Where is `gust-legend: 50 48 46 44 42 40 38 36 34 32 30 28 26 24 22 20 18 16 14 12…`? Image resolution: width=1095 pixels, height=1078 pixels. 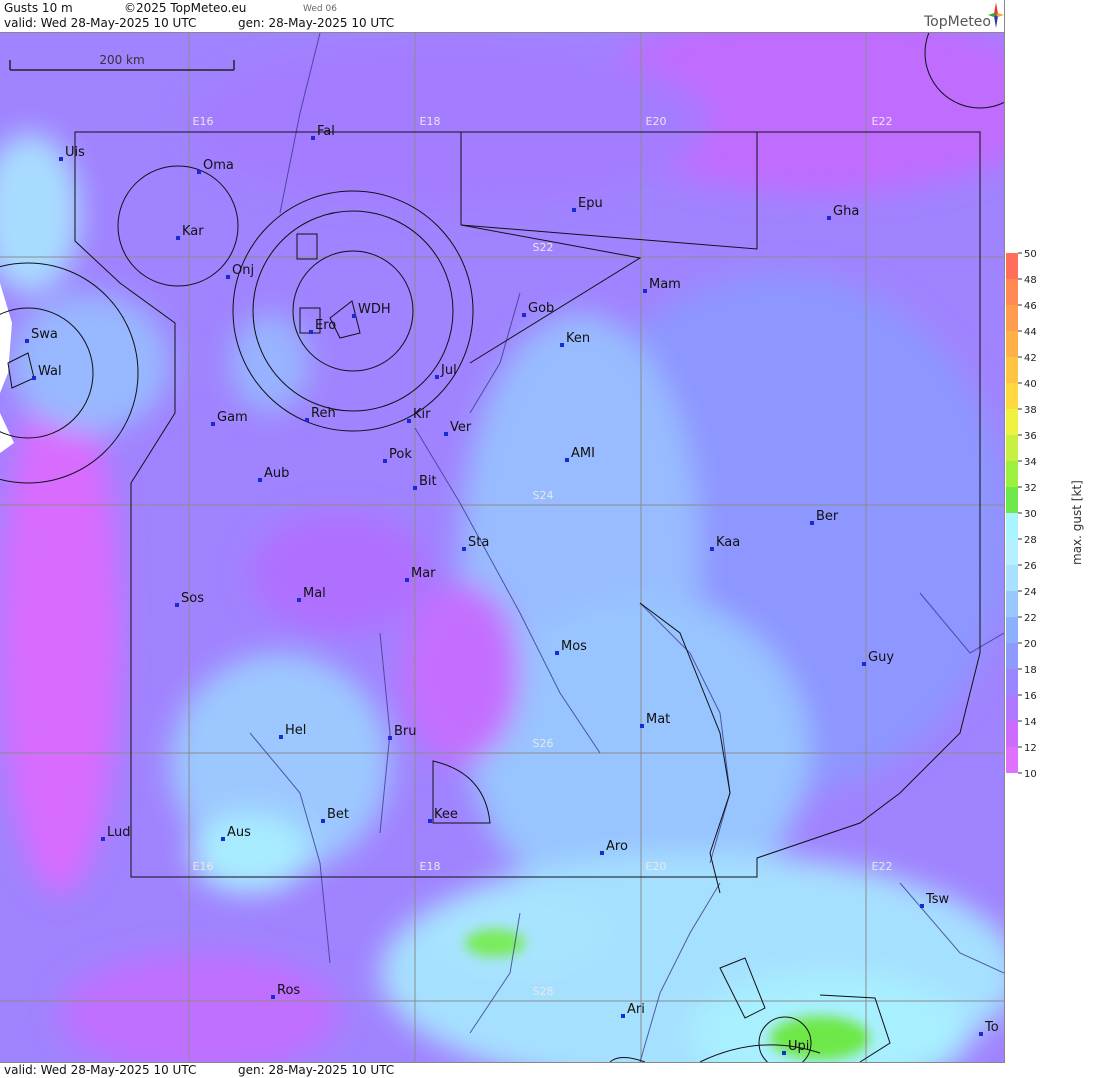 gust-legend: 50 48 46 44 42 40 38 36 34 32 30 28 26 24 22 20 18 16 14 12… is located at coordinates (1050, 519).